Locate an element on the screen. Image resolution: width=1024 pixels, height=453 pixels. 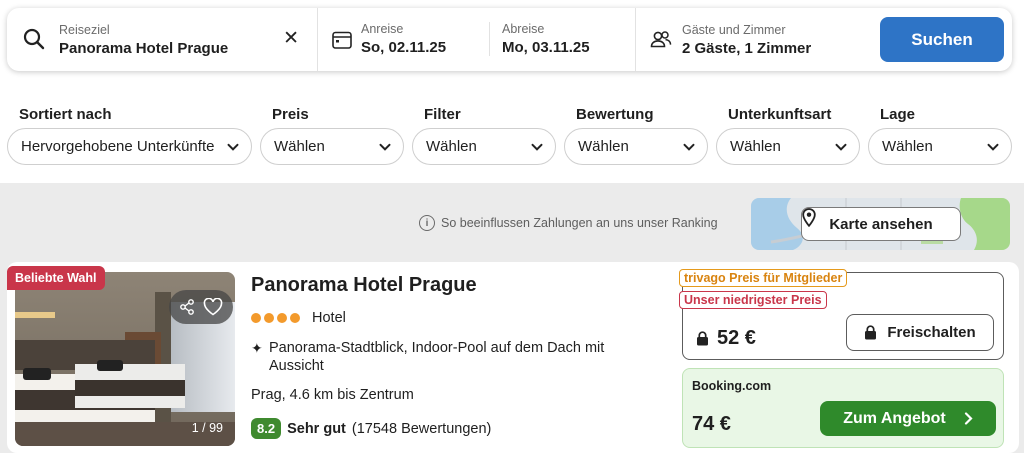
calendar-icon is located at coordinates (342, 40).